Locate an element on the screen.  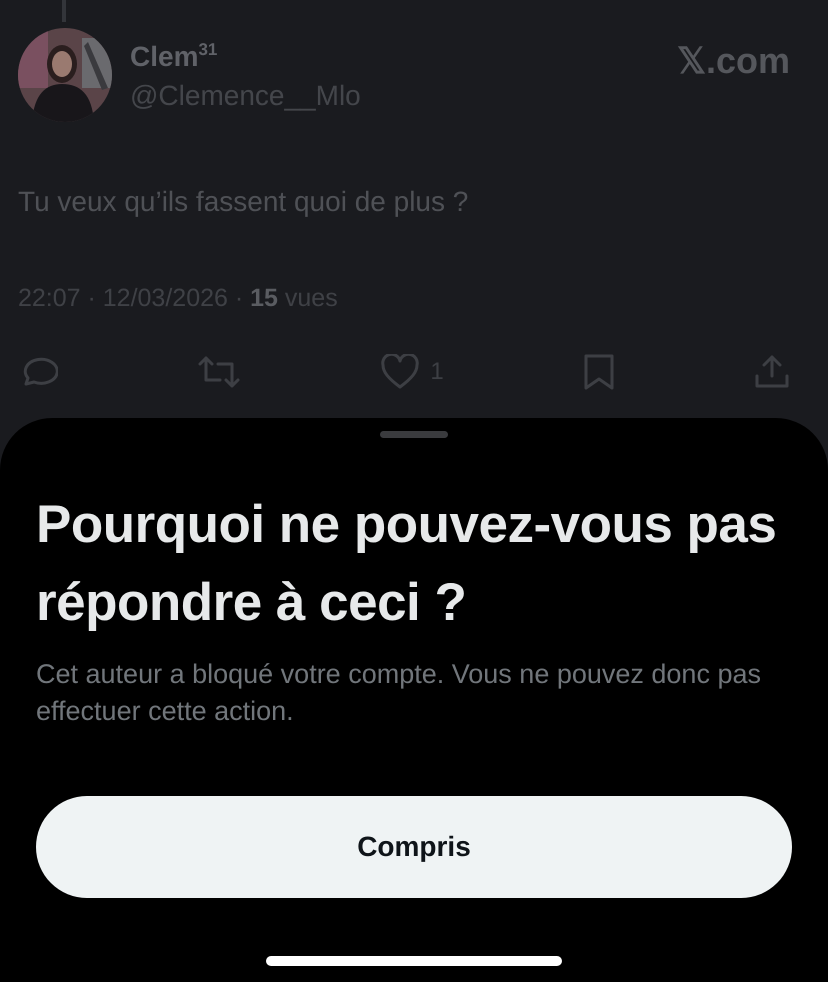
share-icon is located at coordinates (772, 372).